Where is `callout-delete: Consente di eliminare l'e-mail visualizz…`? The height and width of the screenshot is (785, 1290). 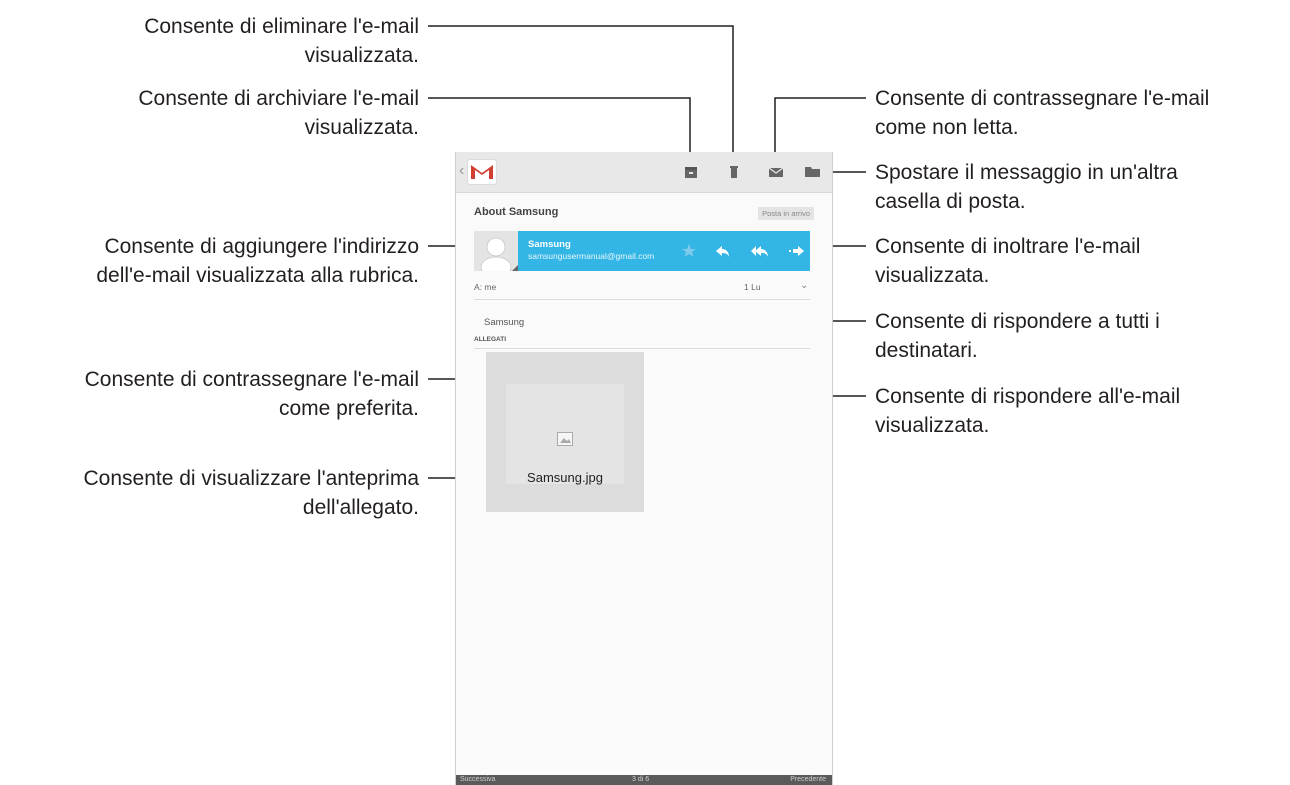 callout-delete: Consente di eliminare l'e-mail visualizz… is located at coordinates (281, 41).